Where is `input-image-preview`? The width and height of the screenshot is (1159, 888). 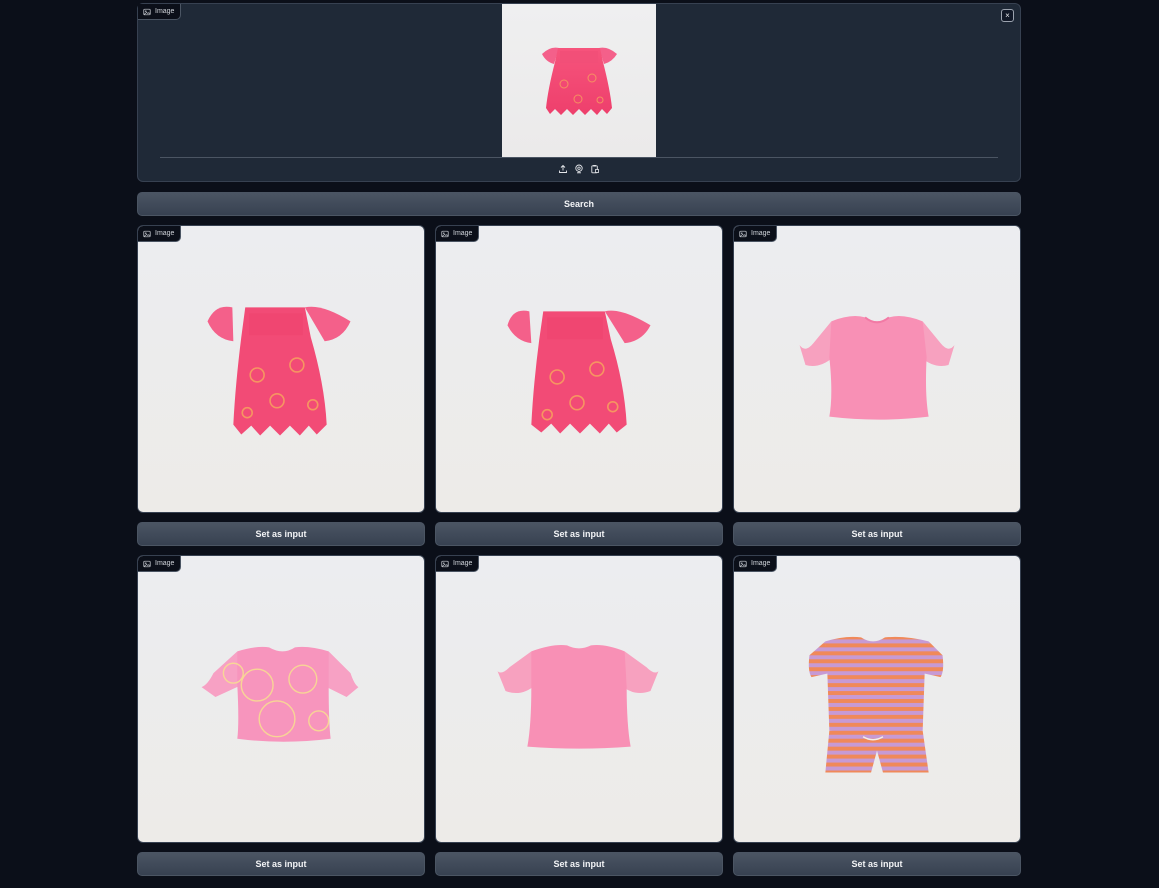
input-image-preview is located at coordinates (579, 80).